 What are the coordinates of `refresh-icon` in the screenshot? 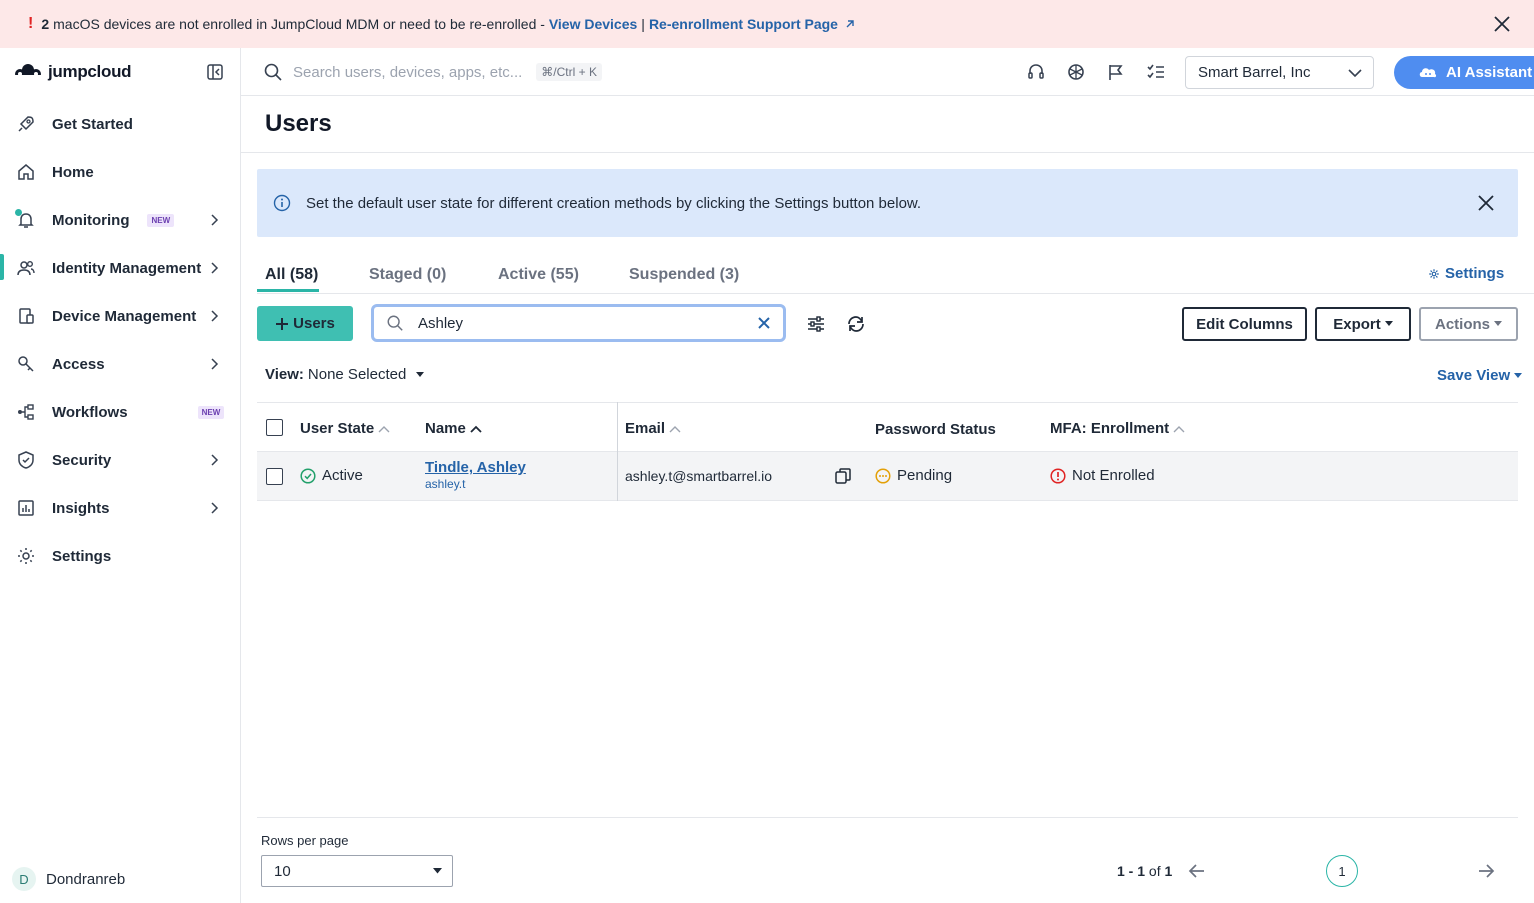 It's located at (856, 324).